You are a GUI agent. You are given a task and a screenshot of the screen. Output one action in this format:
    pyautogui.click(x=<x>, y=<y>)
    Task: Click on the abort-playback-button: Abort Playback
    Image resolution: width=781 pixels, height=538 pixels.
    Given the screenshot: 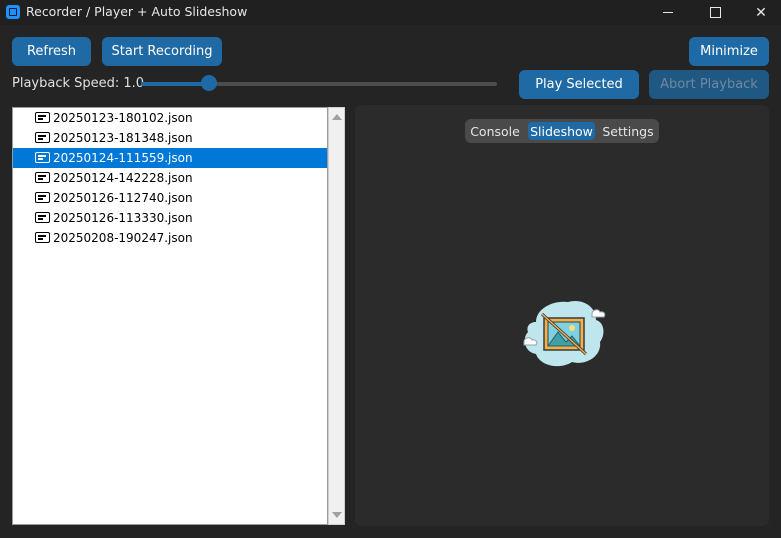 What is the action you would take?
    pyautogui.click(x=709, y=84)
    